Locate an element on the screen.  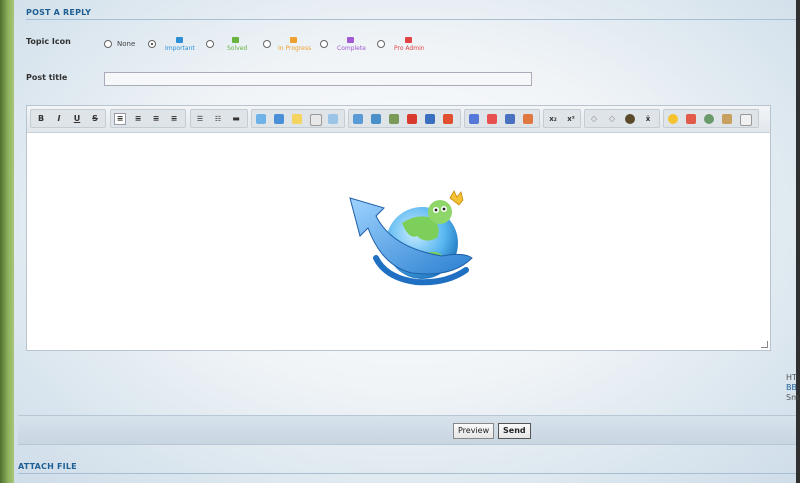
send-button: Send is located at coordinates (514, 431).